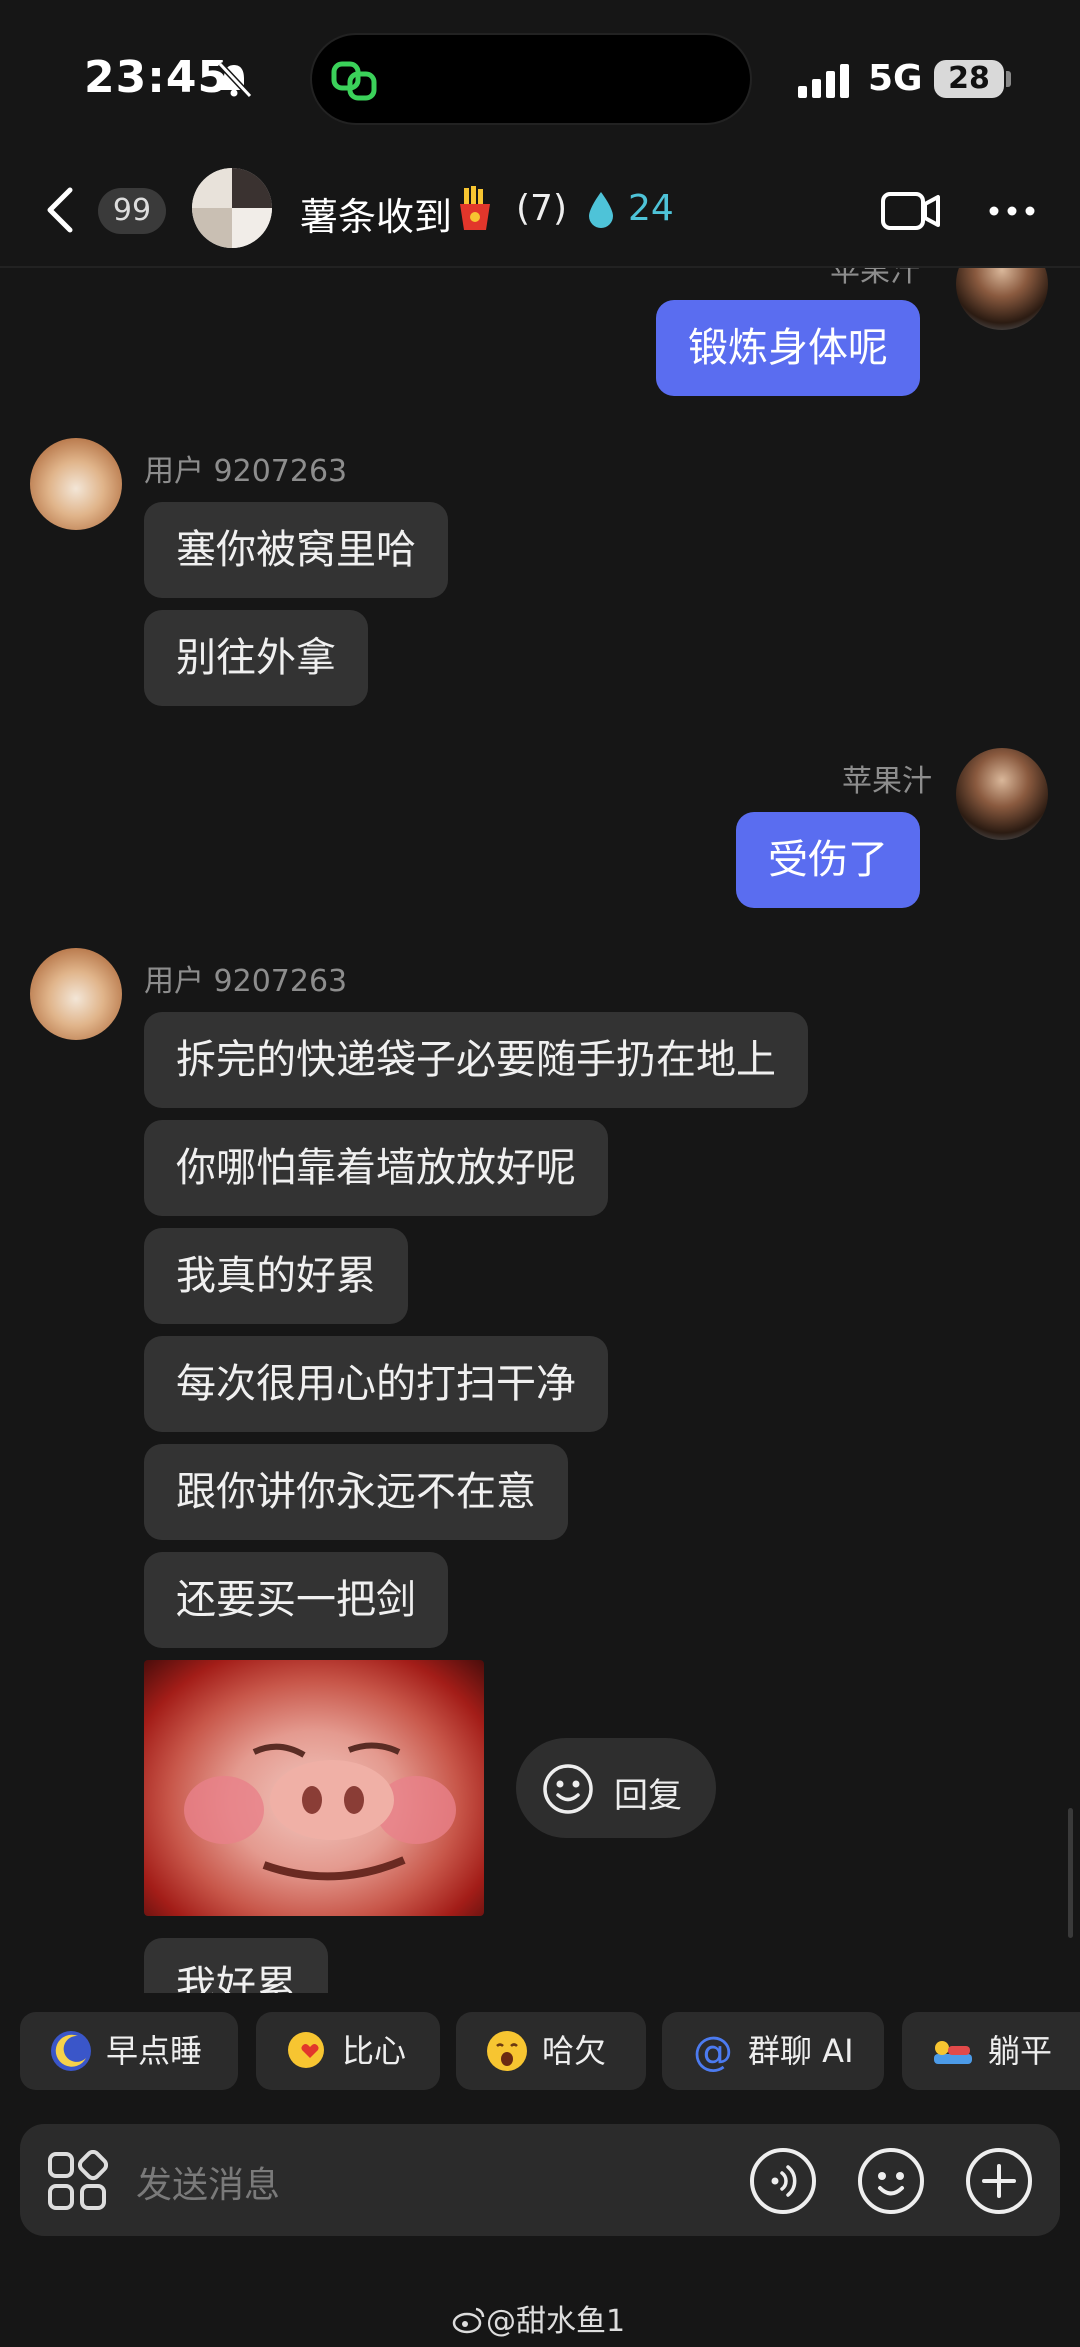 The width and height of the screenshot is (1080, 2347). I want to click on message-bubble: 跟你讲你永远不在意, so click(356, 1492).